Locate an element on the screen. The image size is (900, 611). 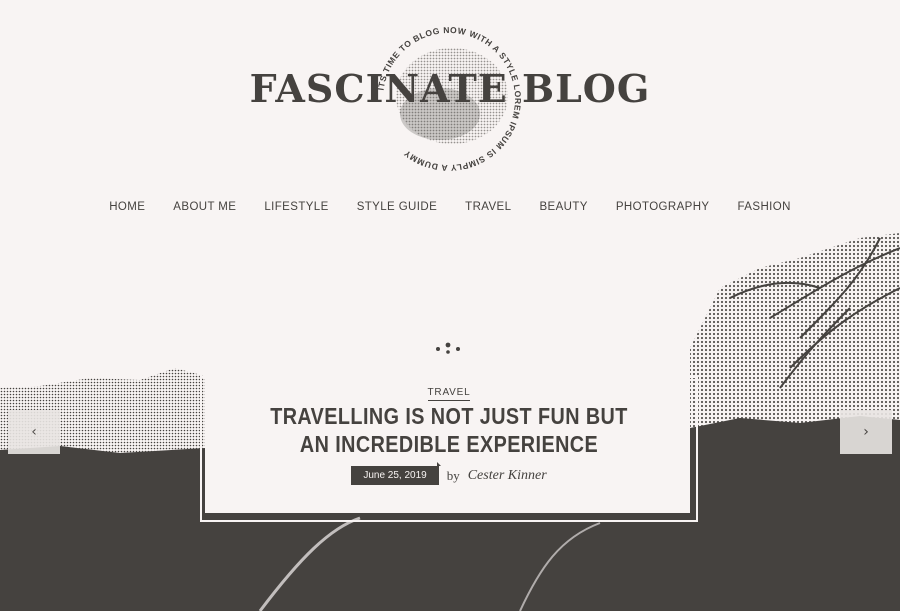
nav-item-home: HOME is located at coordinates (127, 207).